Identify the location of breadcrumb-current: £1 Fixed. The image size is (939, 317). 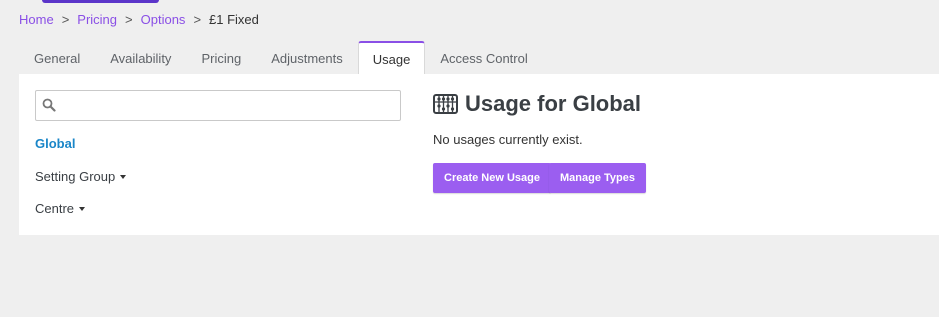
(234, 19).